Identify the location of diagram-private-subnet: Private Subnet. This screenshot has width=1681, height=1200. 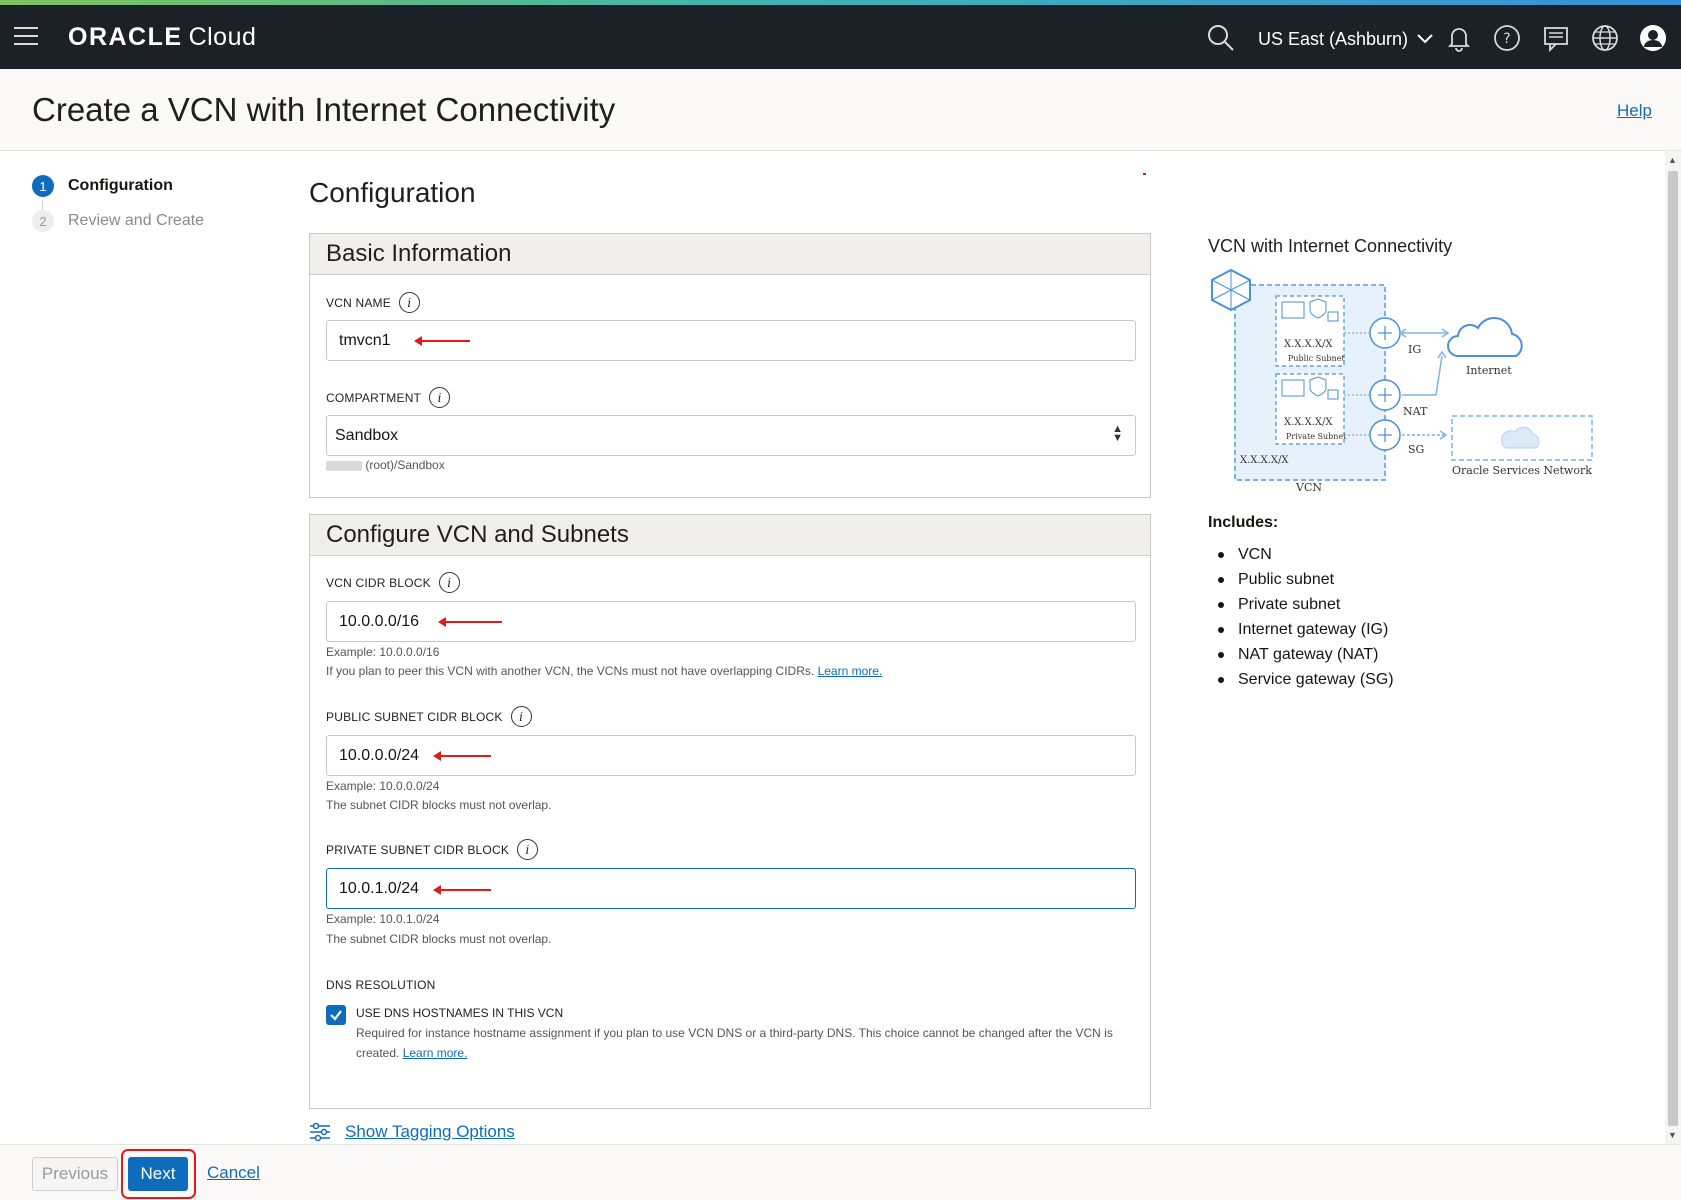
(1316, 436).